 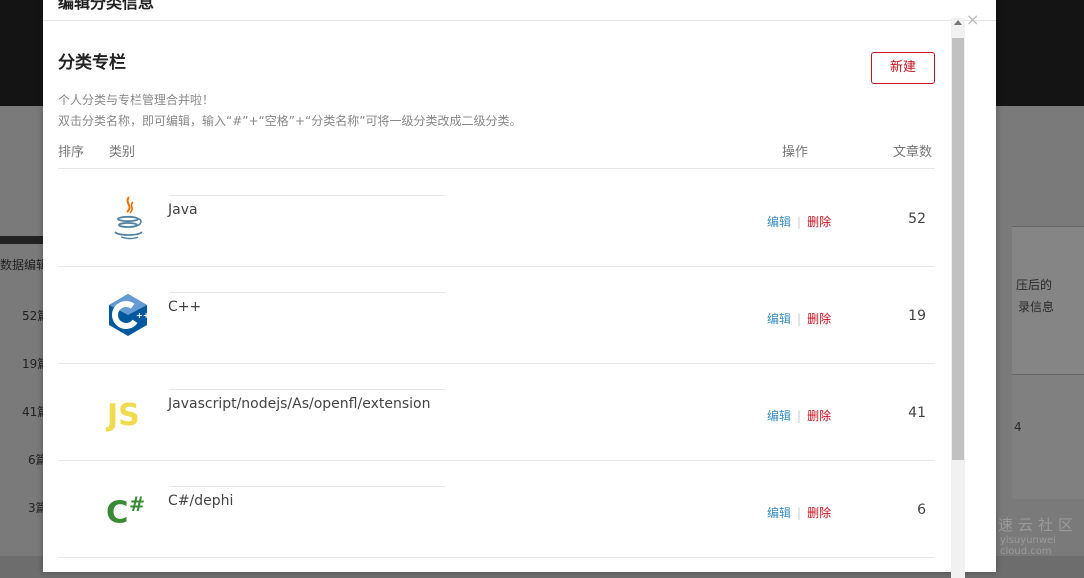 I want to click on category-name: Java, so click(x=183, y=210).